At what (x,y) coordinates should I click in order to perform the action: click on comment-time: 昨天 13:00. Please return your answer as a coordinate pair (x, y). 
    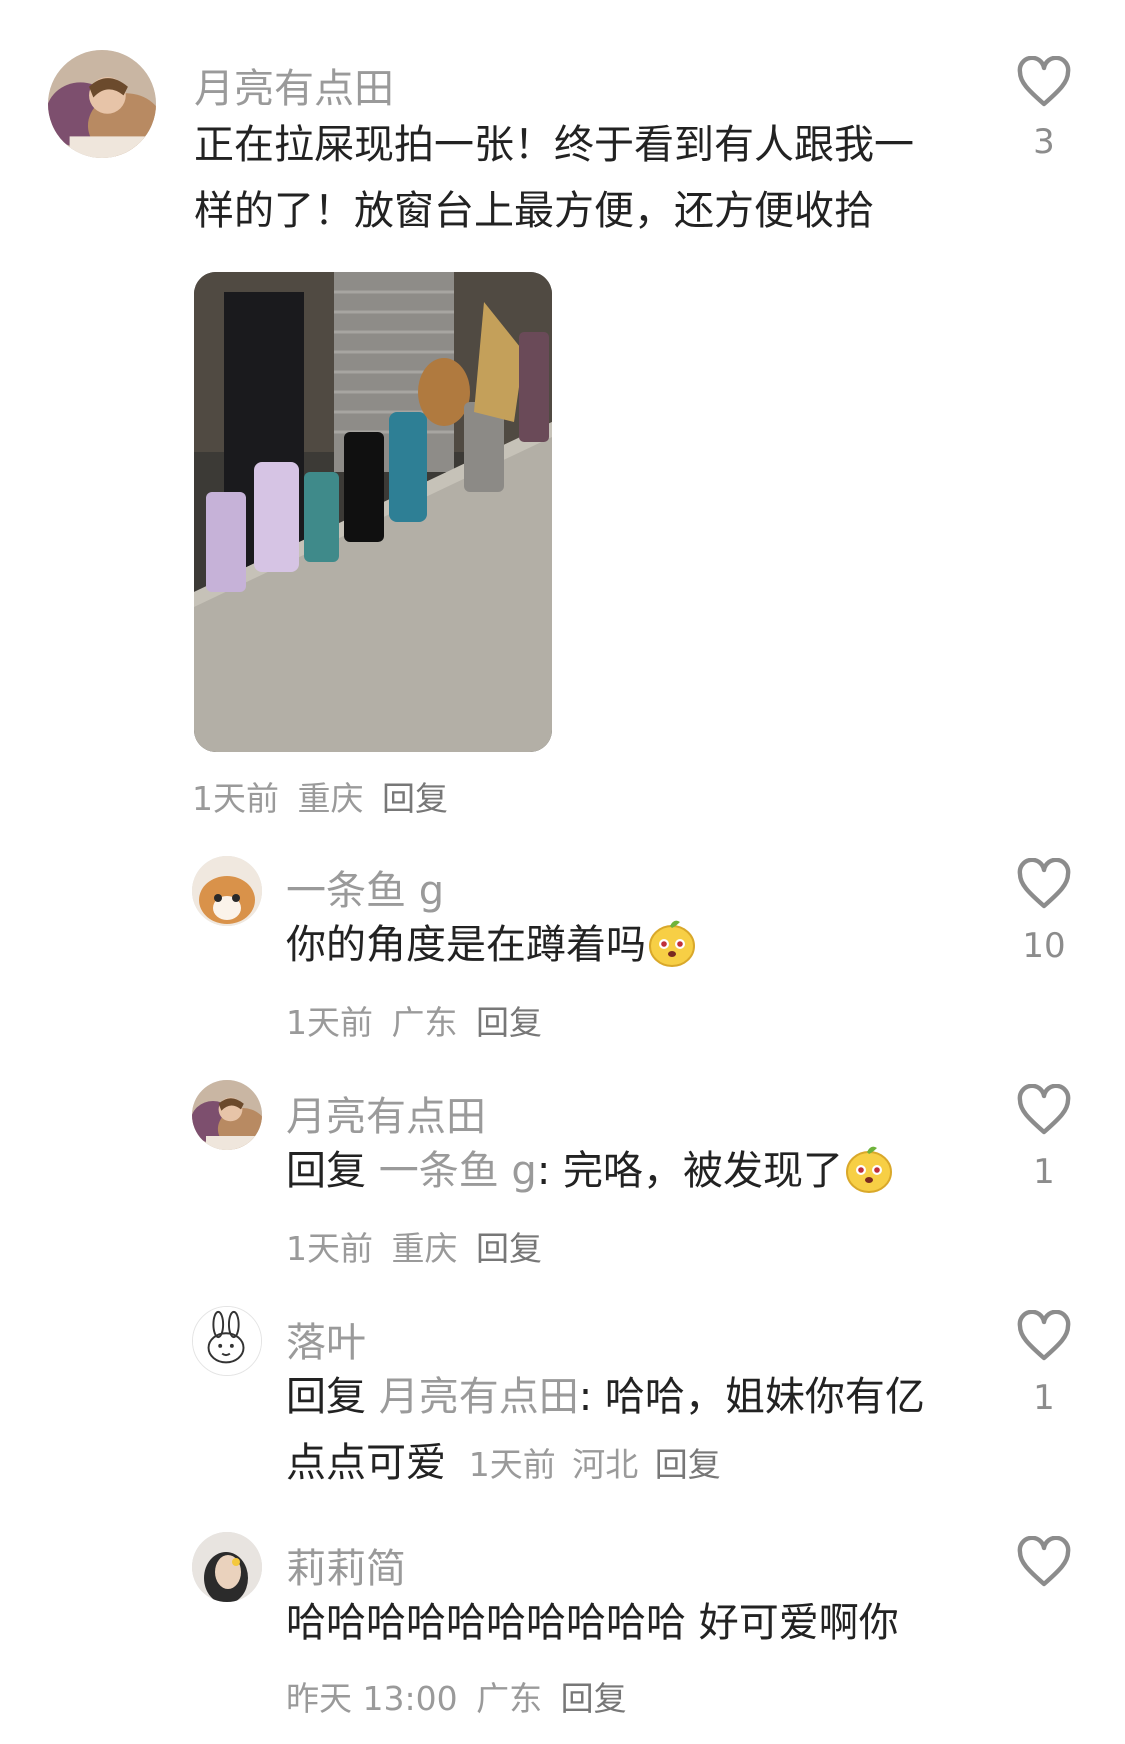
    Looking at the image, I should click on (372, 1698).